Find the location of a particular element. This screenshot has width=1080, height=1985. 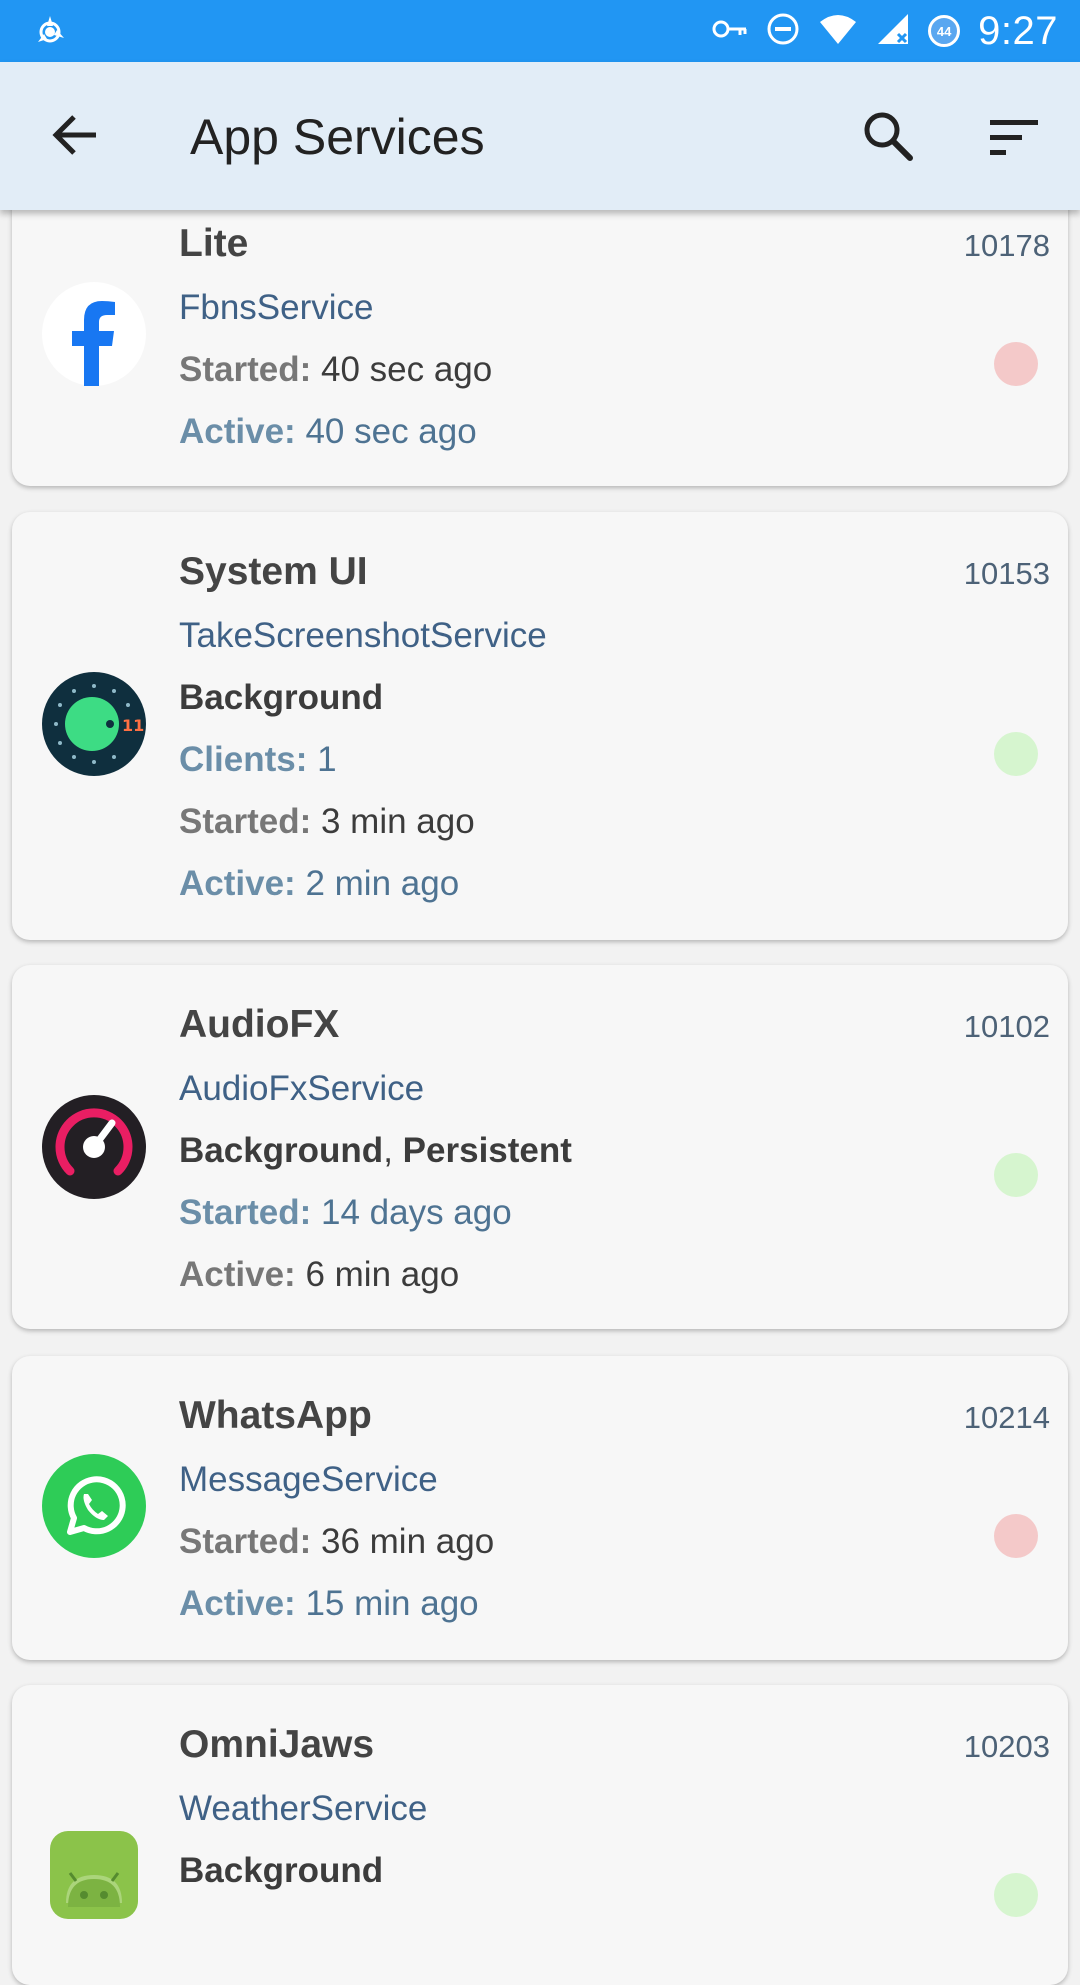

service-name: MessageService is located at coordinates (308, 1479).